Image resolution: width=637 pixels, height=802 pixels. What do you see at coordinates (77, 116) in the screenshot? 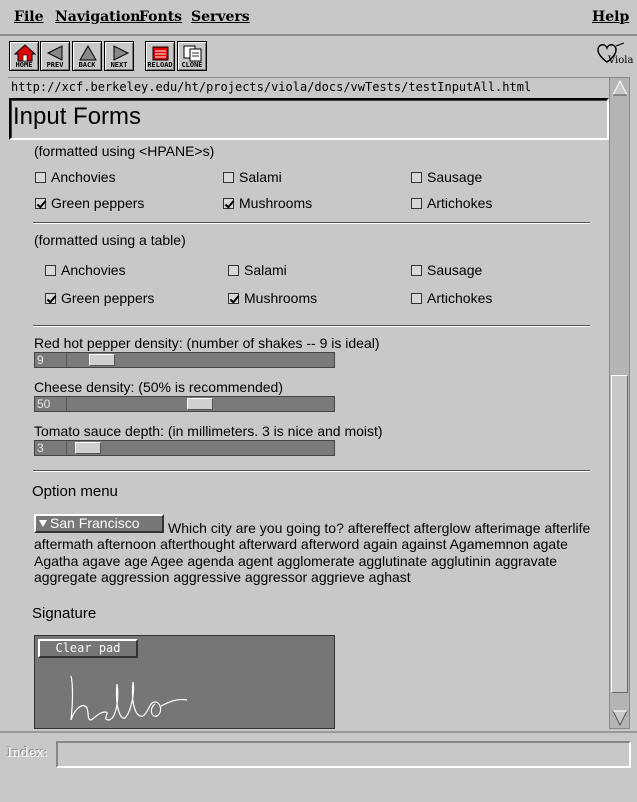
I see `page-title: Input Forms` at bounding box center [77, 116].